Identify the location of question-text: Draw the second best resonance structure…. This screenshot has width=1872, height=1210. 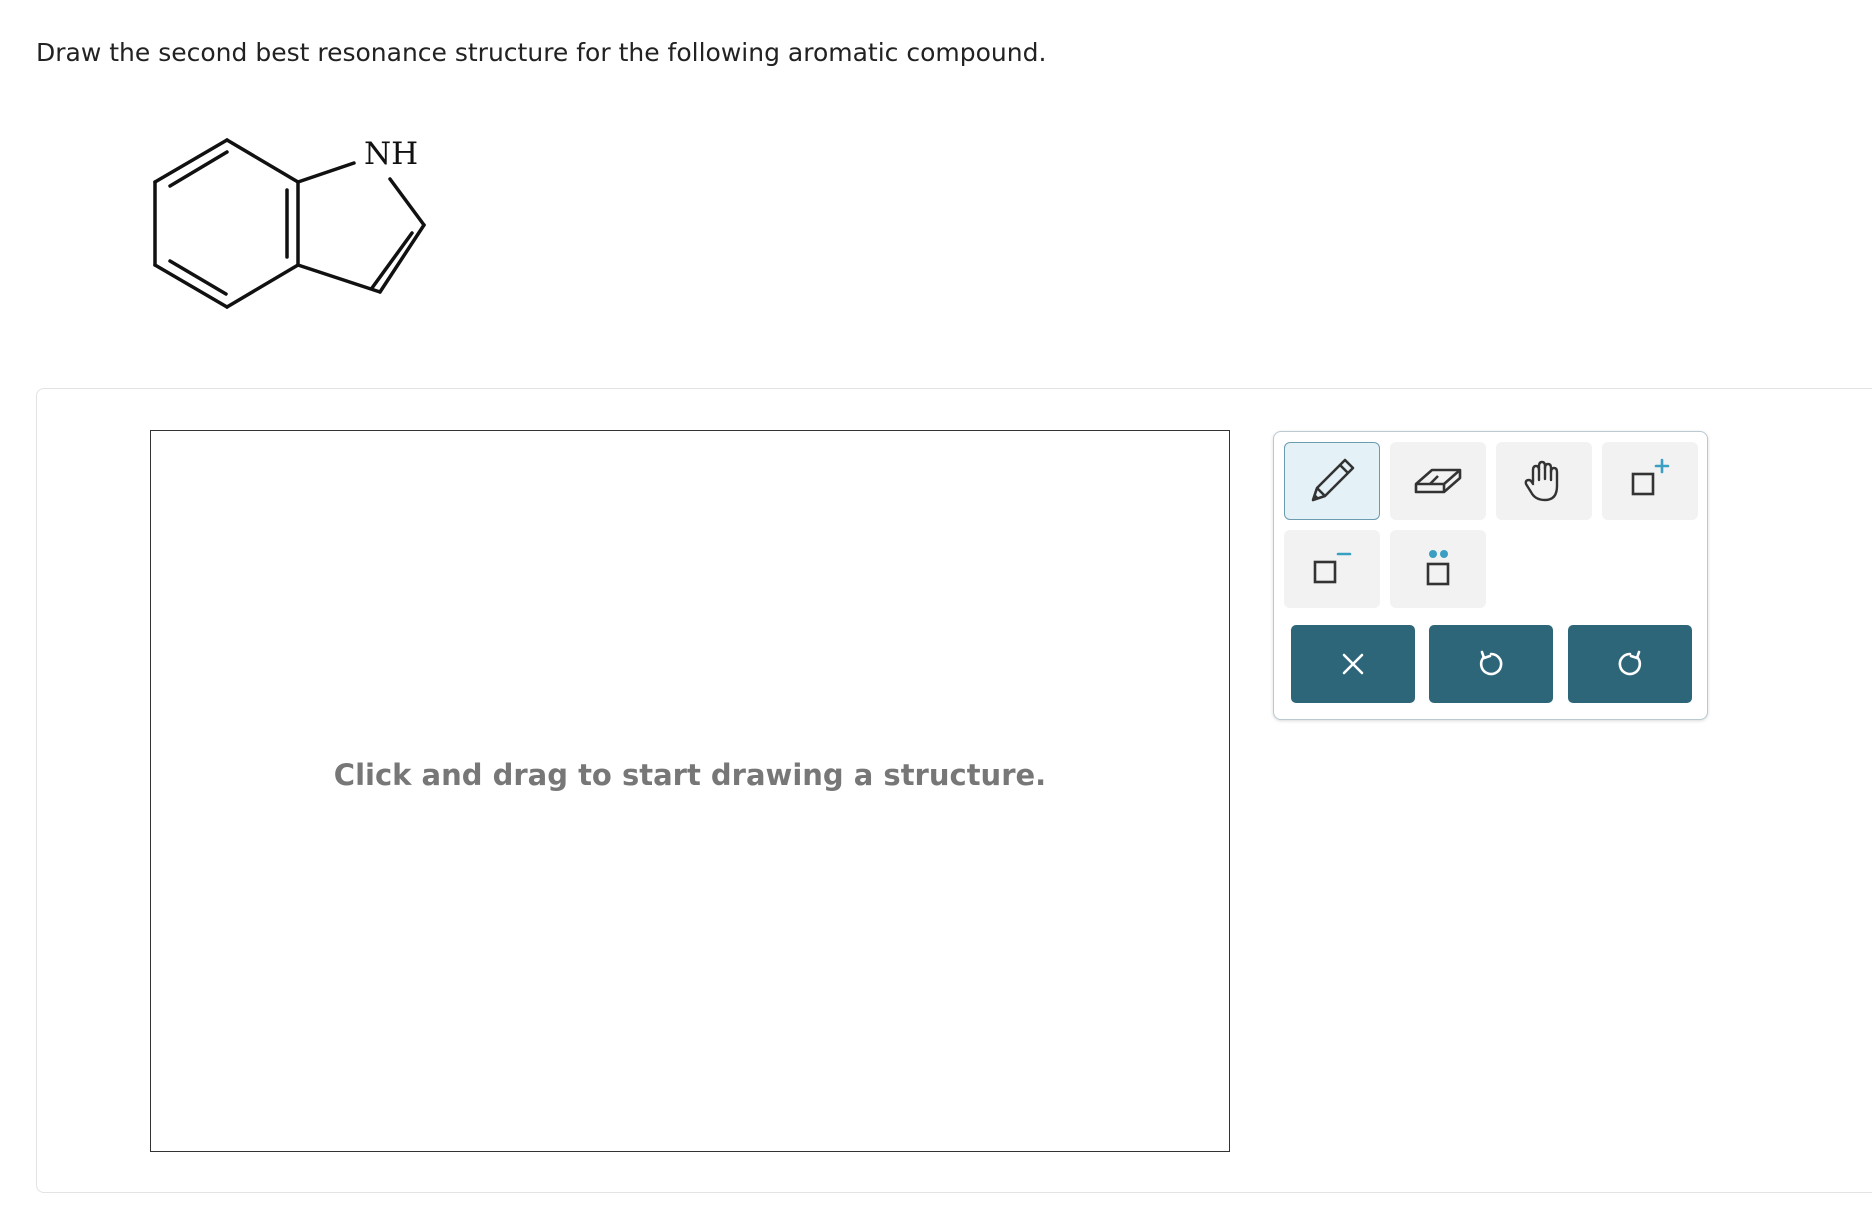
(541, 52).